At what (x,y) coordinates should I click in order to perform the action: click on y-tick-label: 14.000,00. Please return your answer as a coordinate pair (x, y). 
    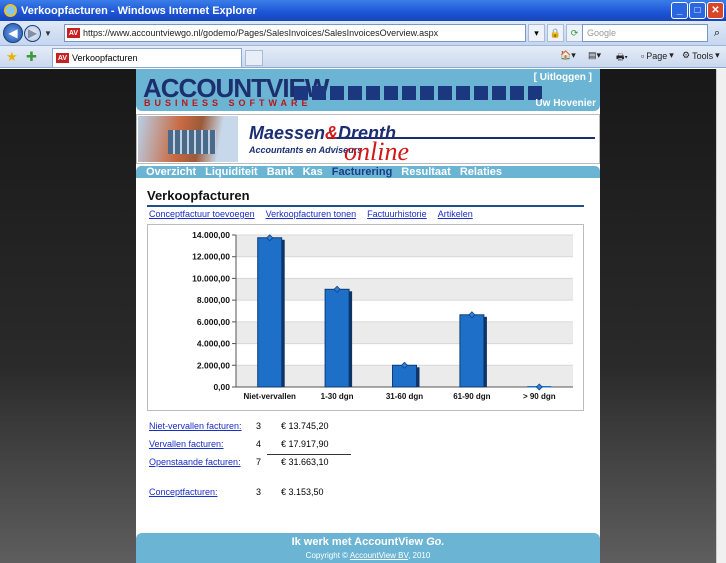
    Looking at the image, I should click on (211, 235).